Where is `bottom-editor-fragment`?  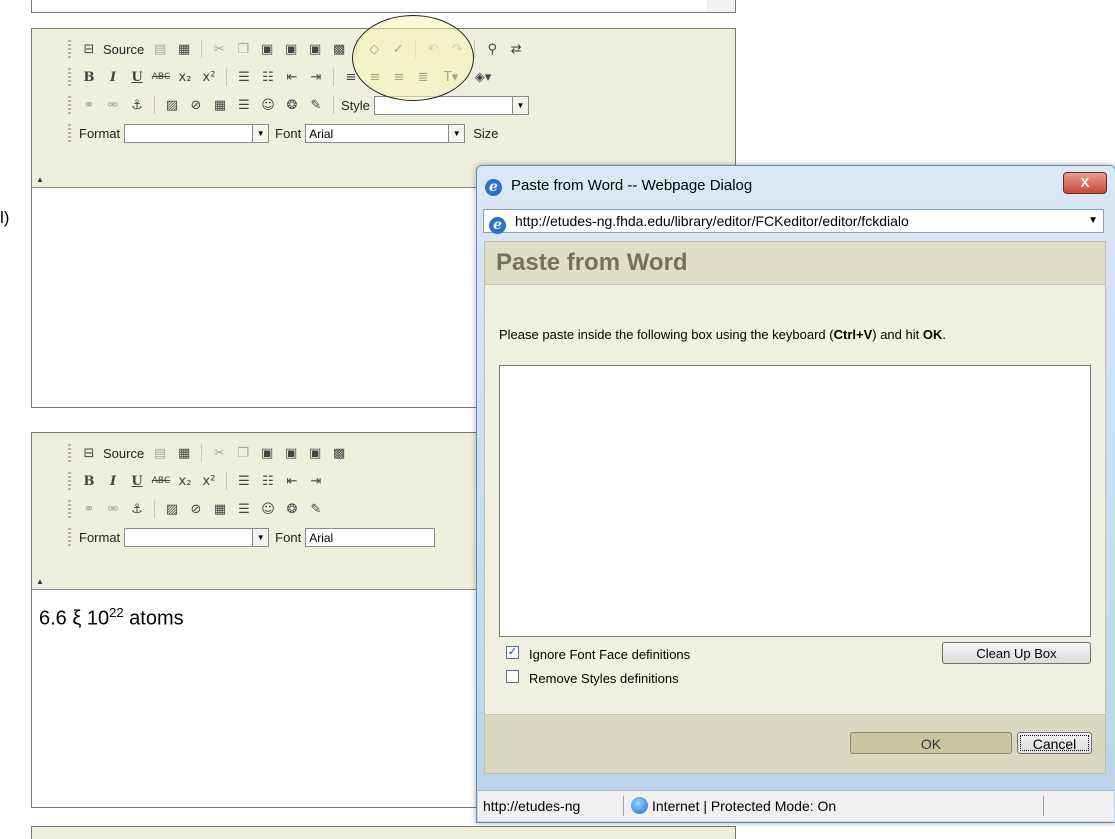
bottom-editor-fragment is located at coordinates (383, 832).